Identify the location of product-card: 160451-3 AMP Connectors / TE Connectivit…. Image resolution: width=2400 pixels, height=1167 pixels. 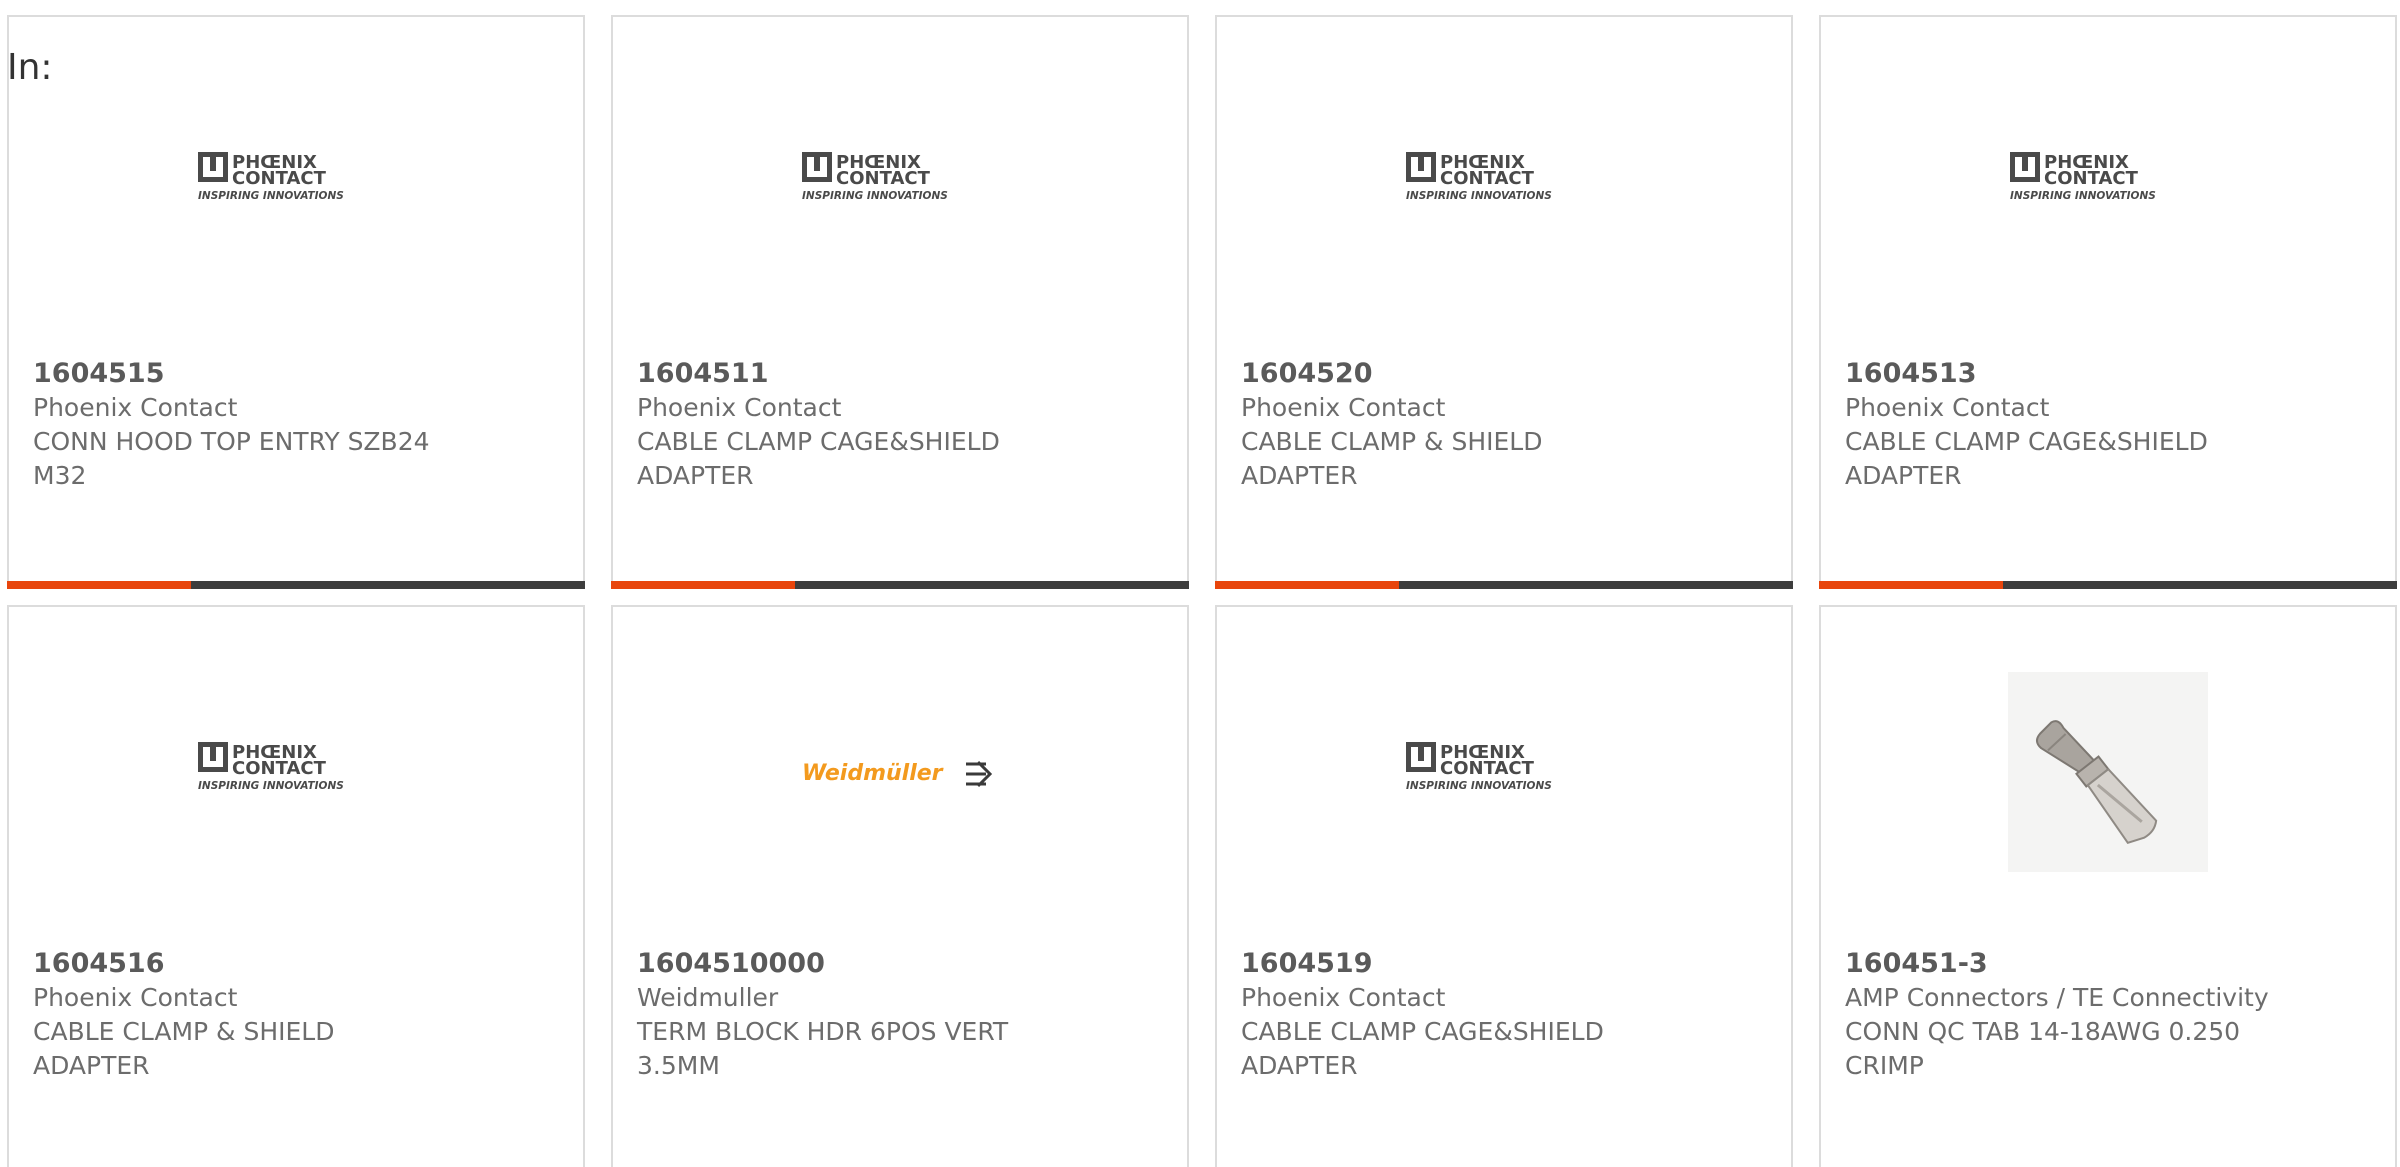
(2108, 886).